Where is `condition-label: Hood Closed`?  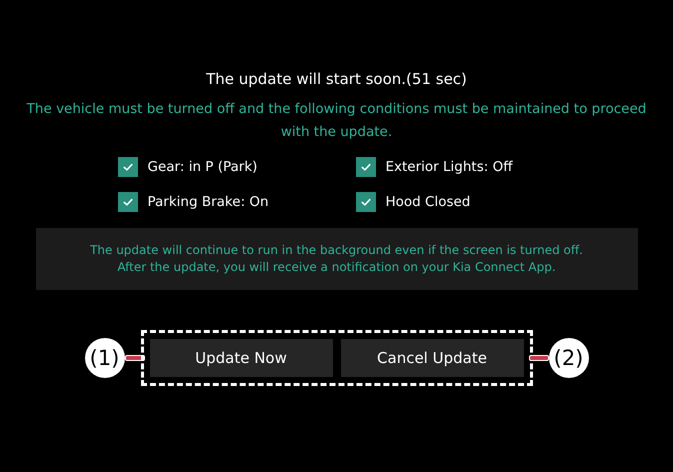 condition-label: Hood Closed is located at coordinates (428, 202).